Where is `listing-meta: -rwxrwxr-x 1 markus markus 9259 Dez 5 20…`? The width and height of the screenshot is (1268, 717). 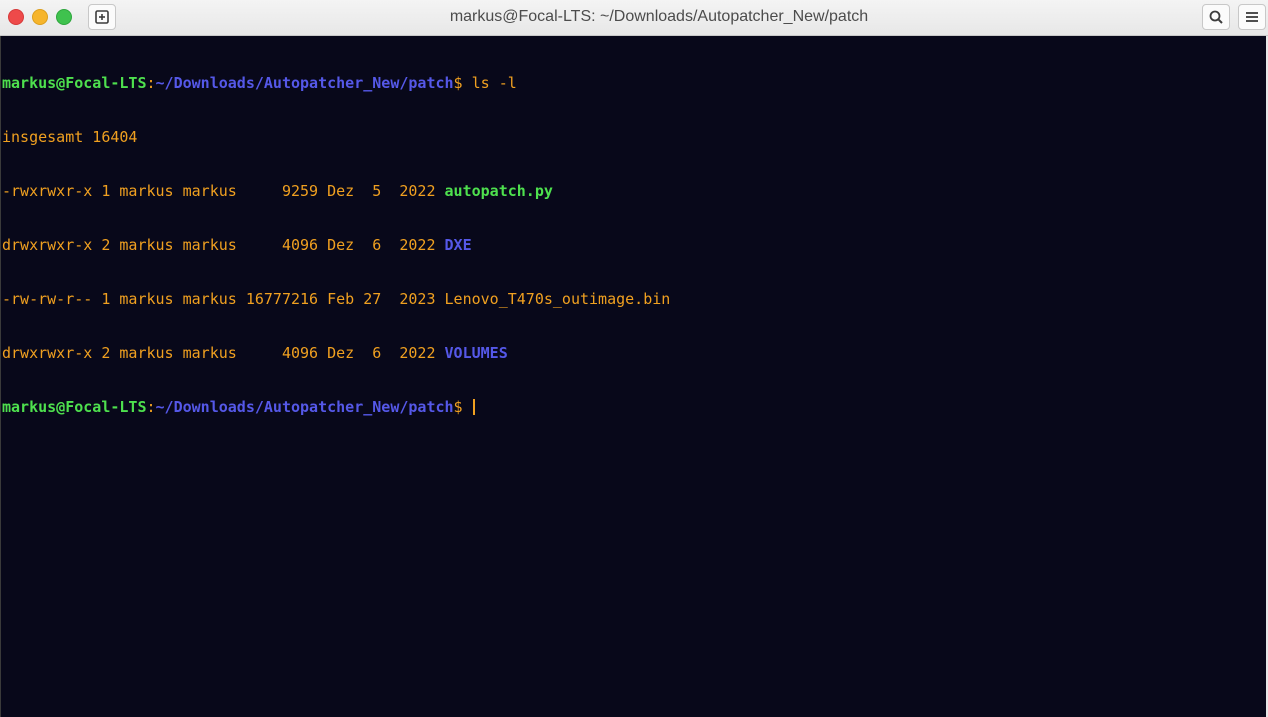
listing-meta: -rwxrwxr-x 1 markus markus 9259 Dez 5 20… is located at coordinates (223, 191).